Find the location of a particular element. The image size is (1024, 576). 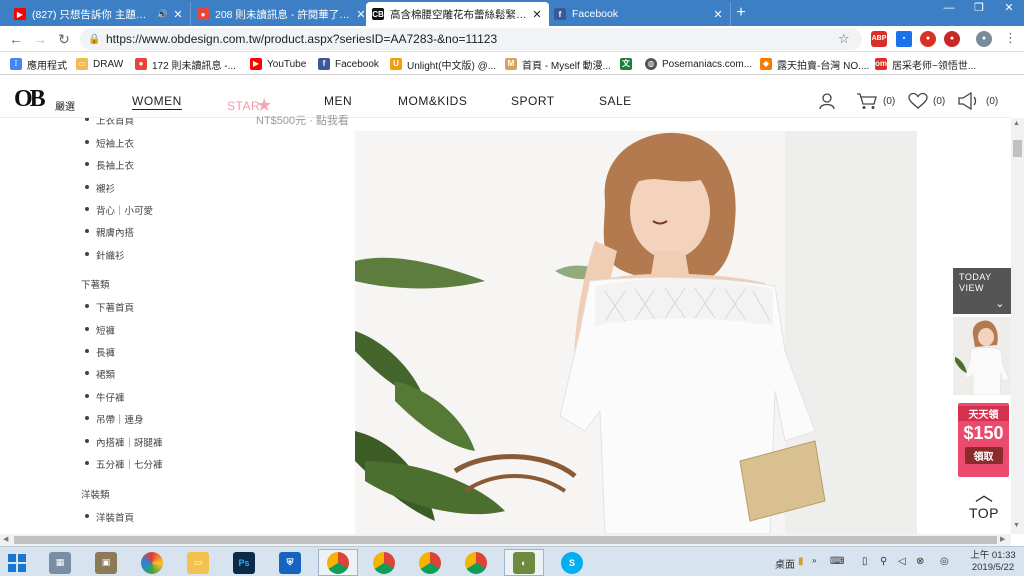

bookmark-star-icon: ☆ is located at coordinates (847, 39).